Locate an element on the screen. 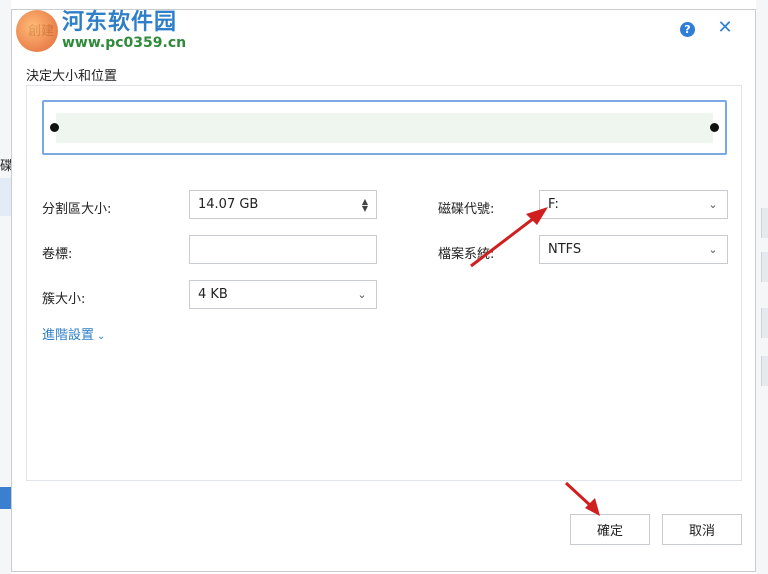  background-blue-bar is located at coordinates (5, 498).